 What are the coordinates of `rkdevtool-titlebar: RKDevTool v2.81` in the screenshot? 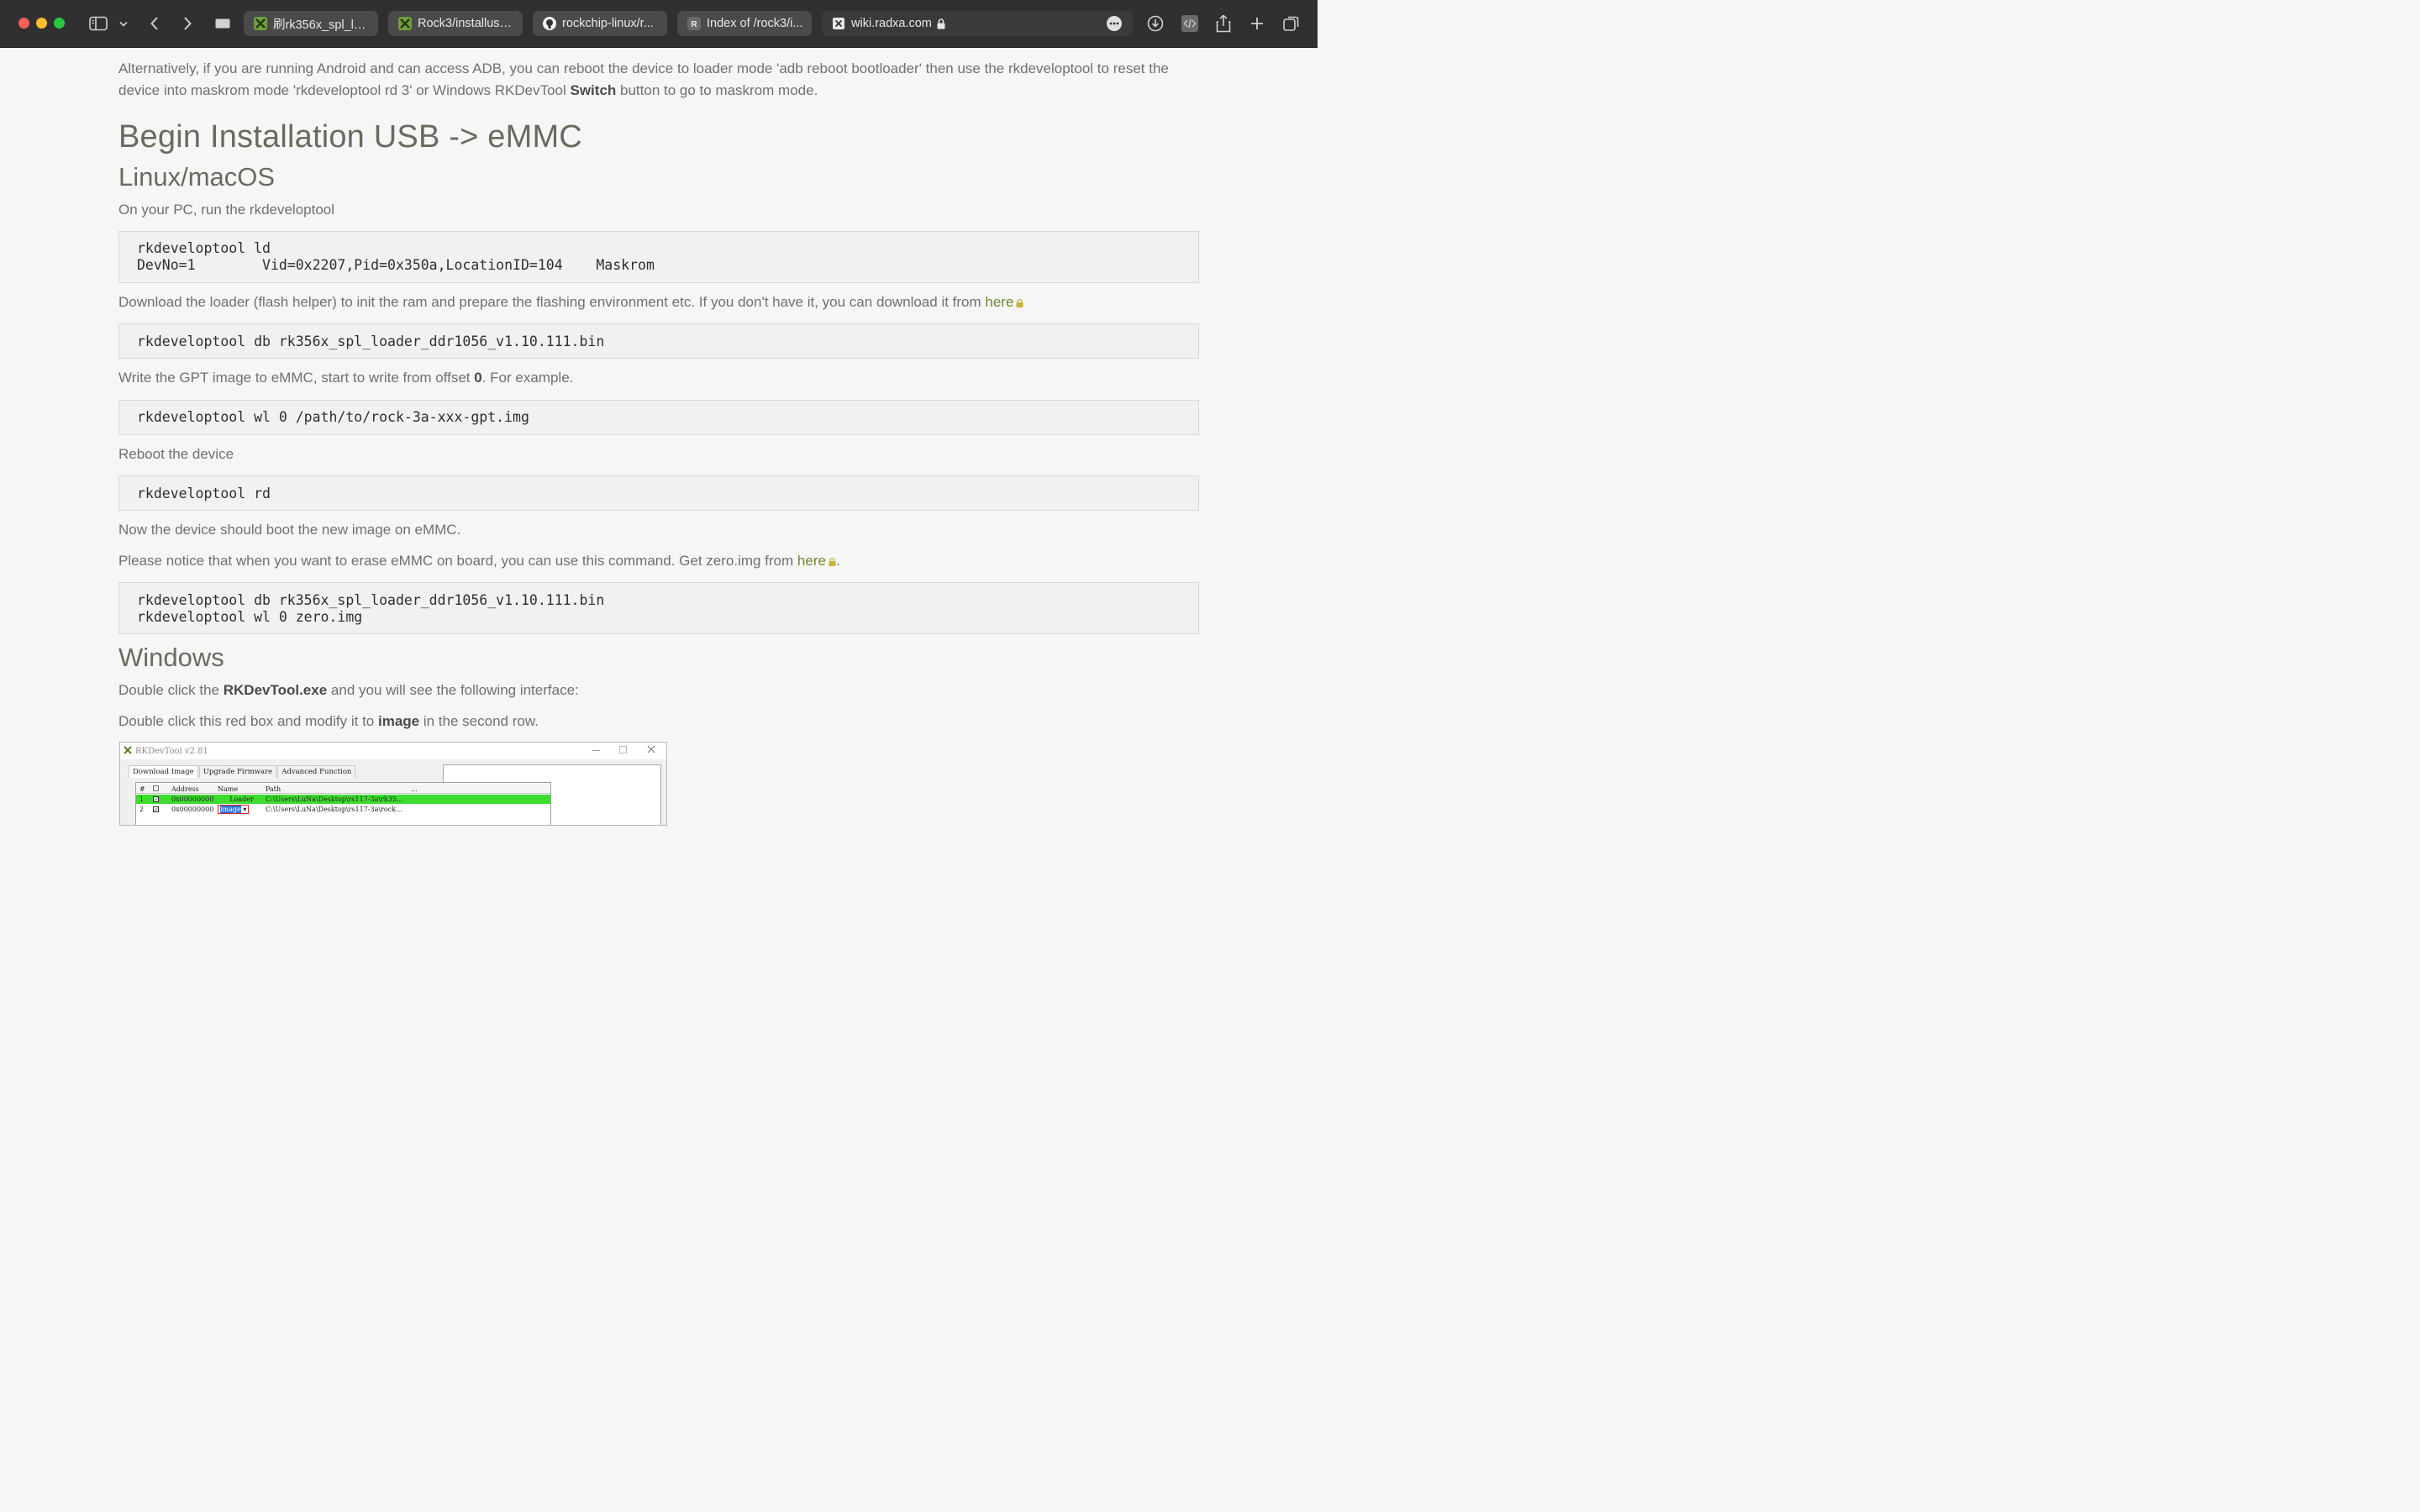 It's located at (393, 751).